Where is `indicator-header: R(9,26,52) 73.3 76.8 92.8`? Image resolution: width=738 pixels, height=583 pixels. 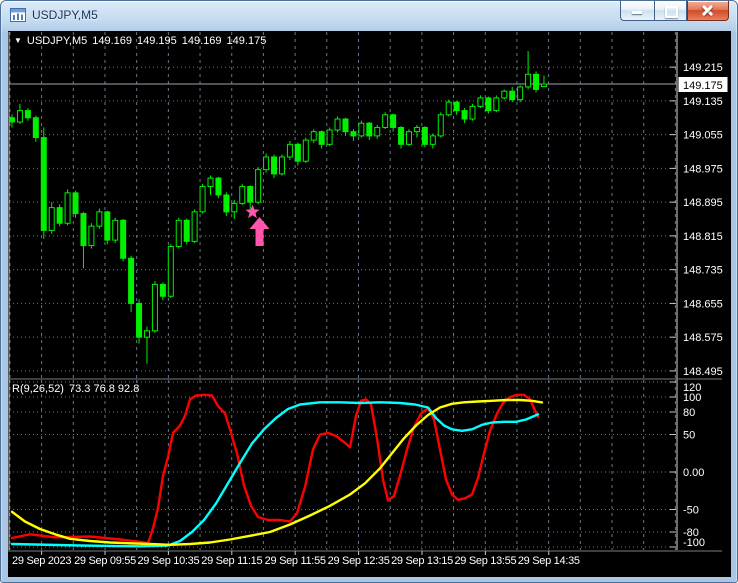
indicator-header: R(9,26,52) 73.3 76.8 92.8 is located at coordinates (78, 389).